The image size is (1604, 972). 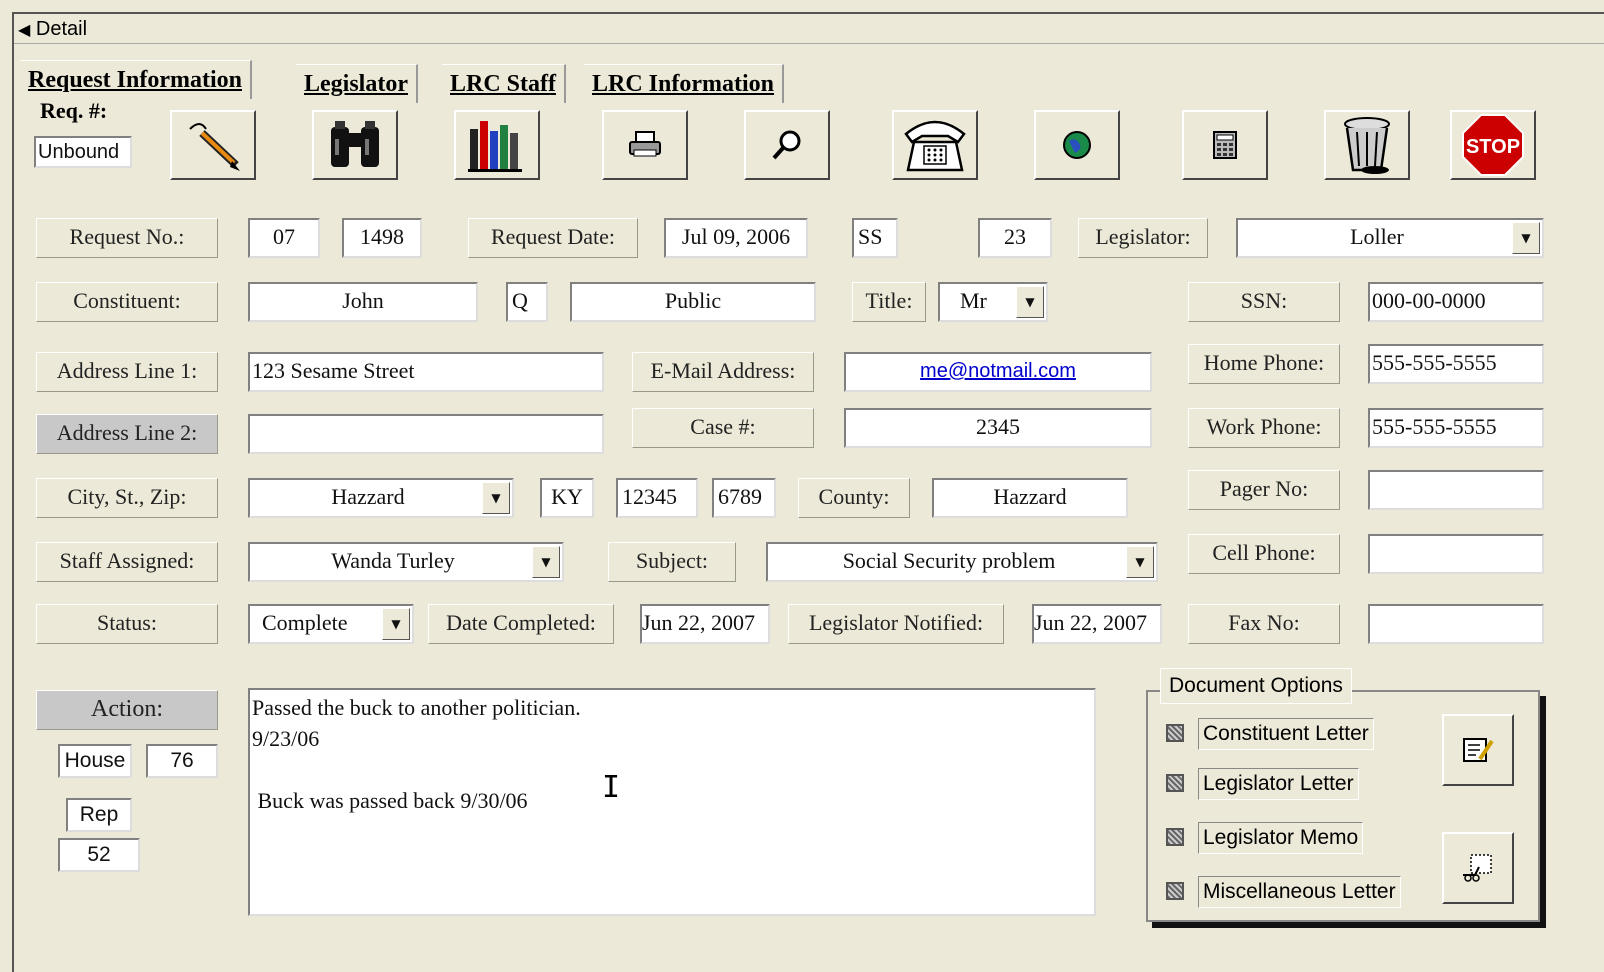 I want to click on tab-request-information: Request Information, so click(x=136, y=79).